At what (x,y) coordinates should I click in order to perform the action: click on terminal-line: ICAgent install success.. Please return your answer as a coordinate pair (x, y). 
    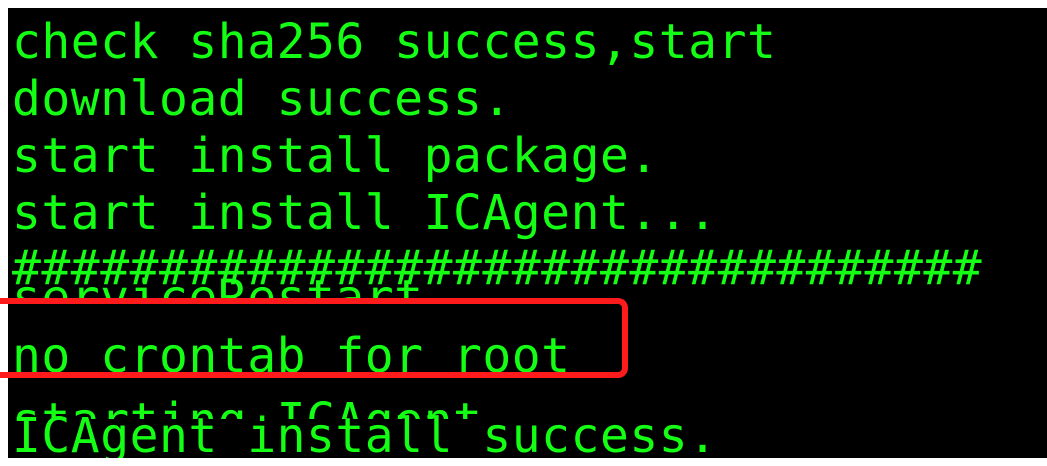
    Looking at the image, I should click on (365, 433).